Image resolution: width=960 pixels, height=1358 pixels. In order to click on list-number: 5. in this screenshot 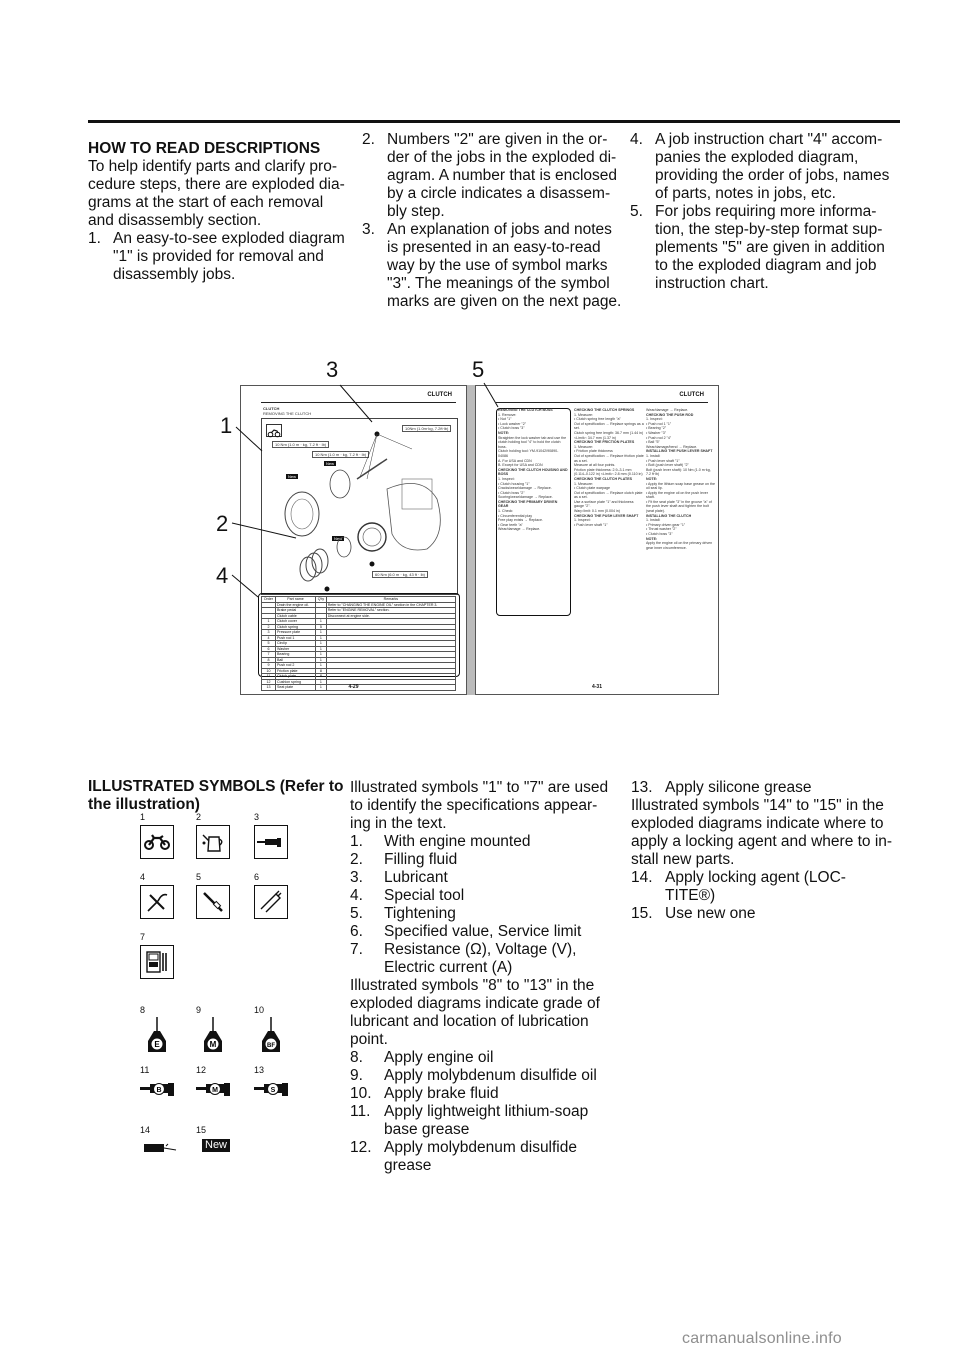, I will do `click(356, 913)`.